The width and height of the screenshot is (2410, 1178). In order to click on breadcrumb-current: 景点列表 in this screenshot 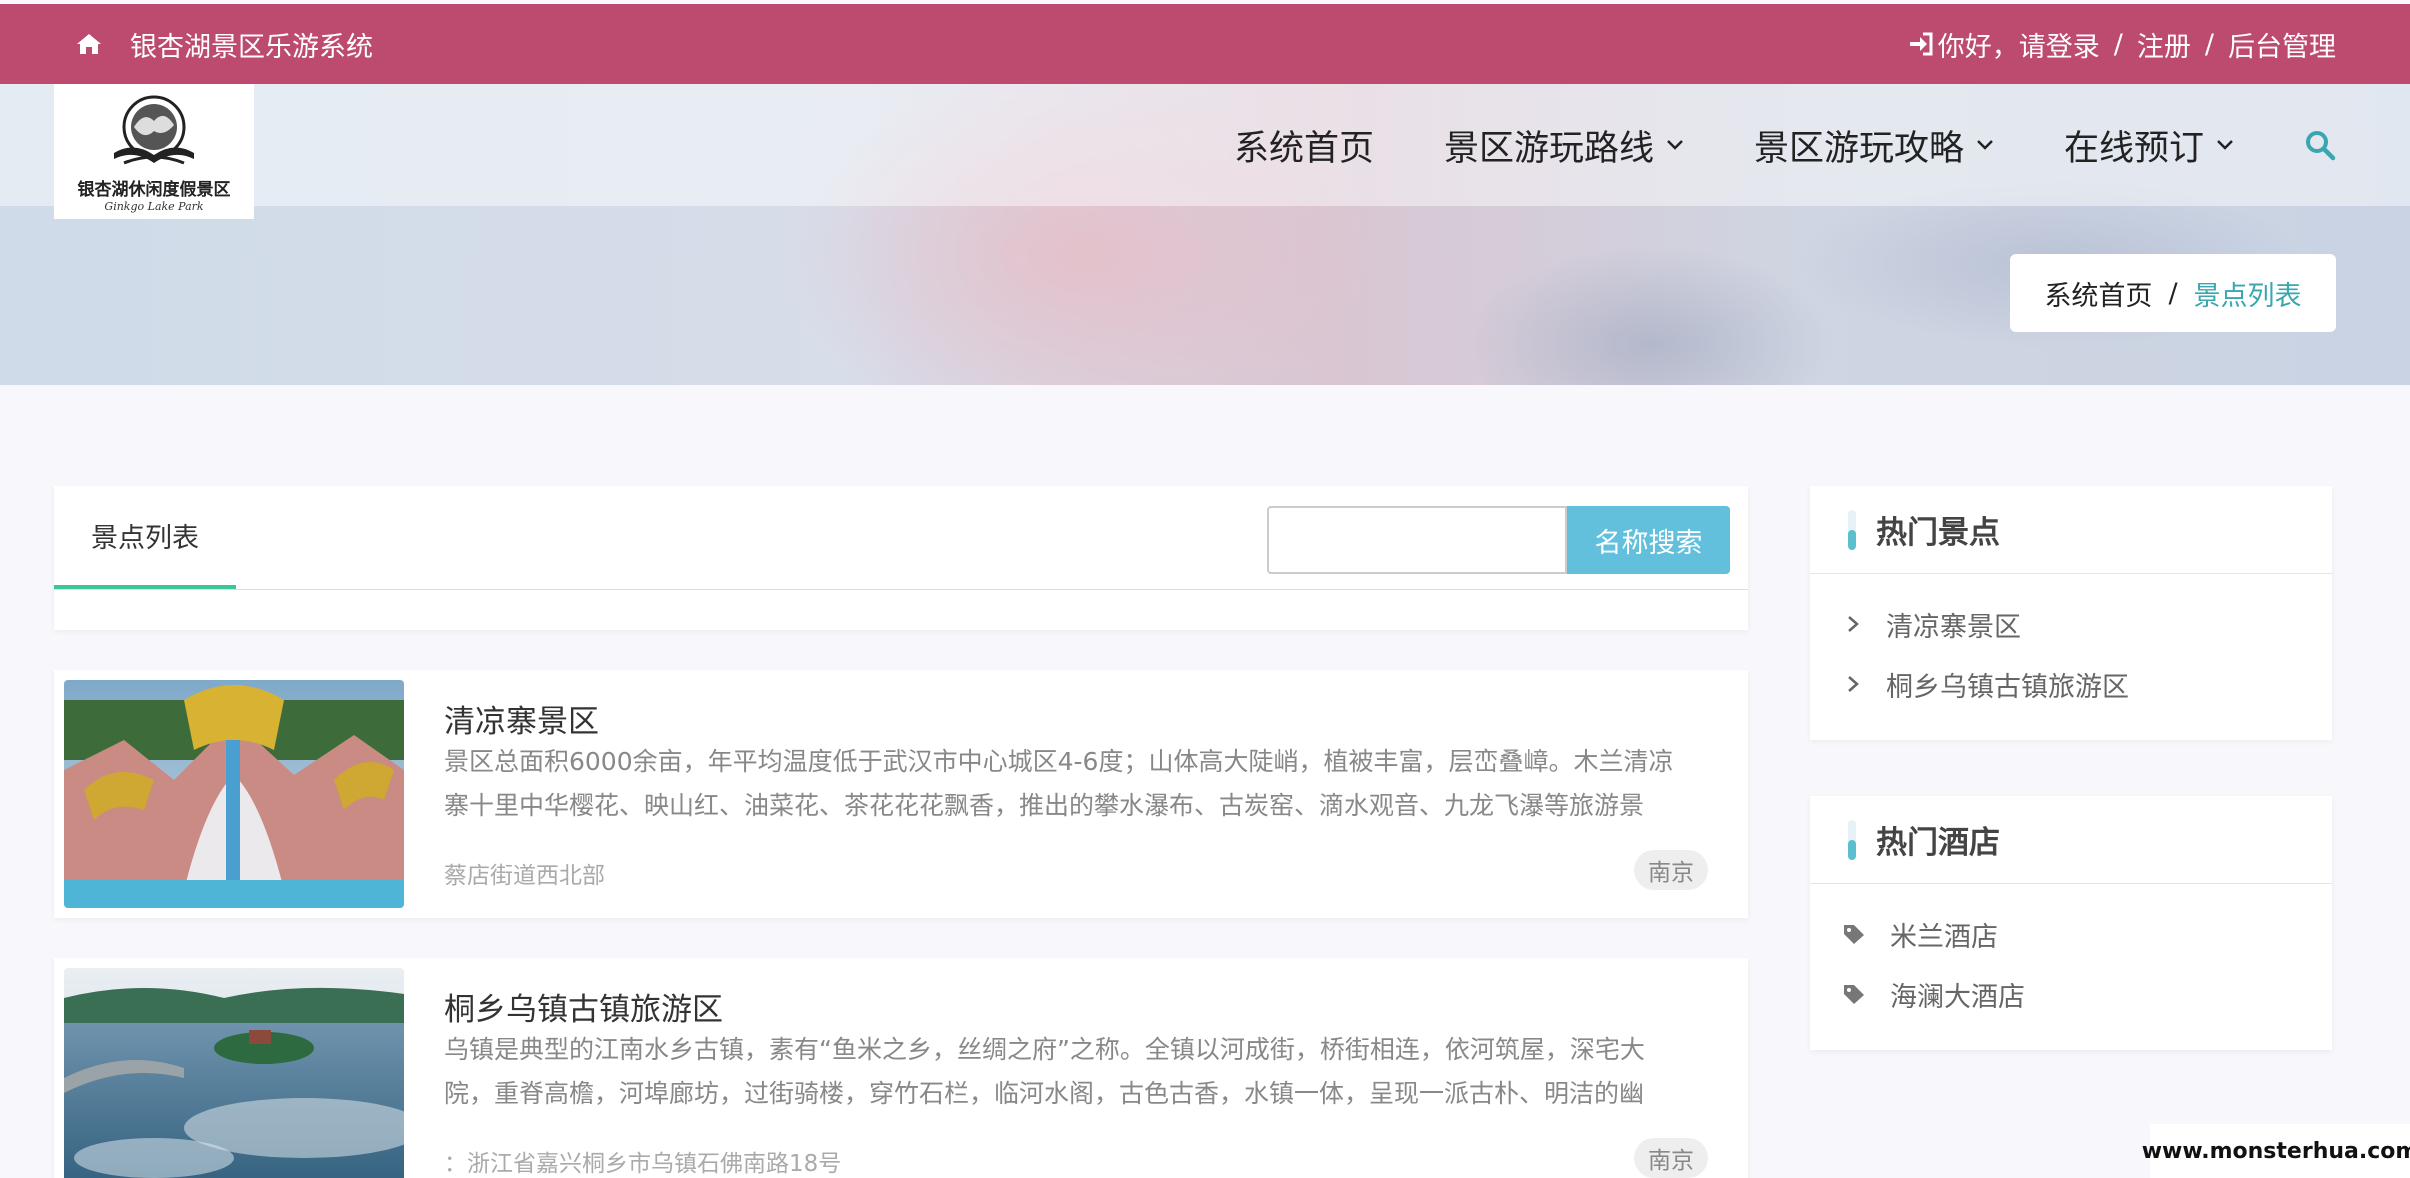, I will do `click(2247, 296)`.